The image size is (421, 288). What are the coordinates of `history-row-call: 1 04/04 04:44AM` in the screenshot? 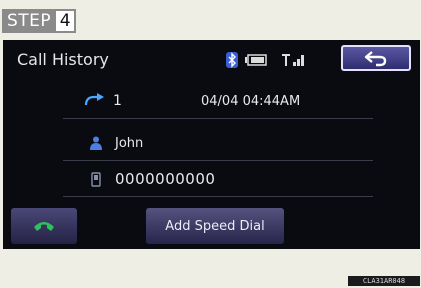 It's located at (218, 101).